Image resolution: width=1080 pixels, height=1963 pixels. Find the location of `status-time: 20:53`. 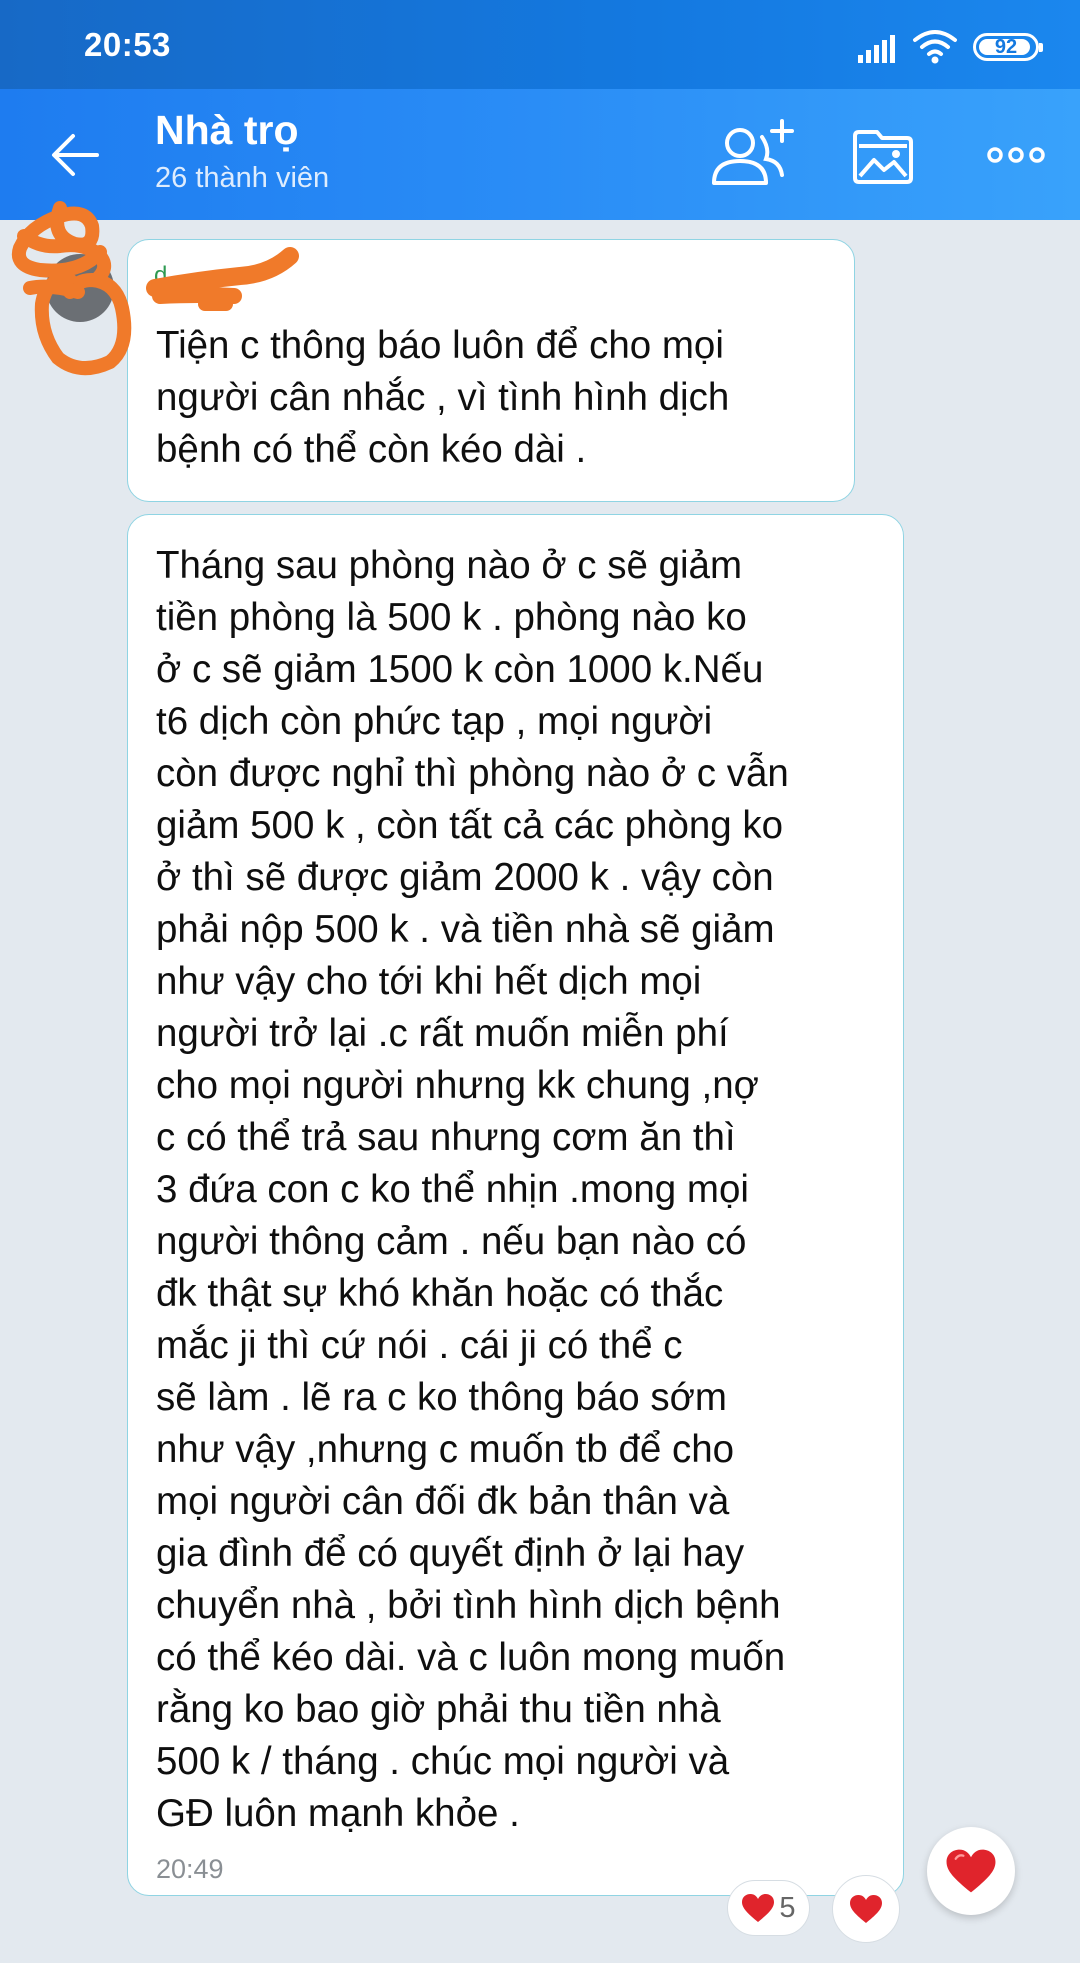

status-time: 20:53 is located at coordinates (127, 44).